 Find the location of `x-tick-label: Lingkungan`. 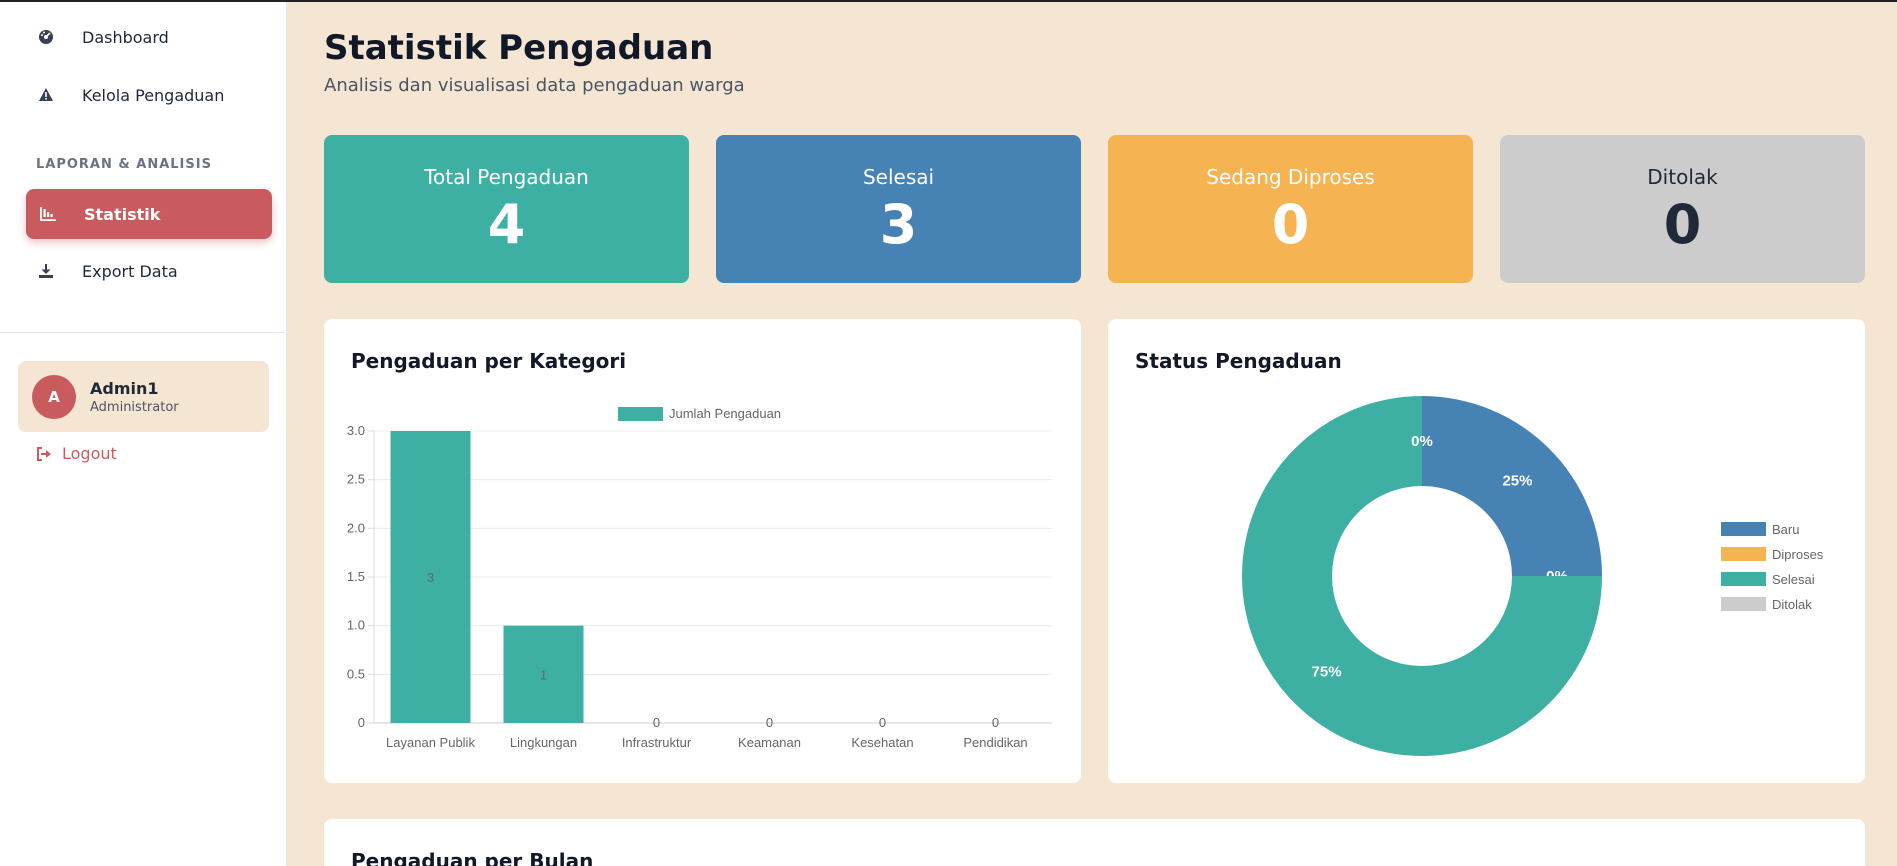

x-tick-label: Lingkungan is located at coordinates (543, 742).